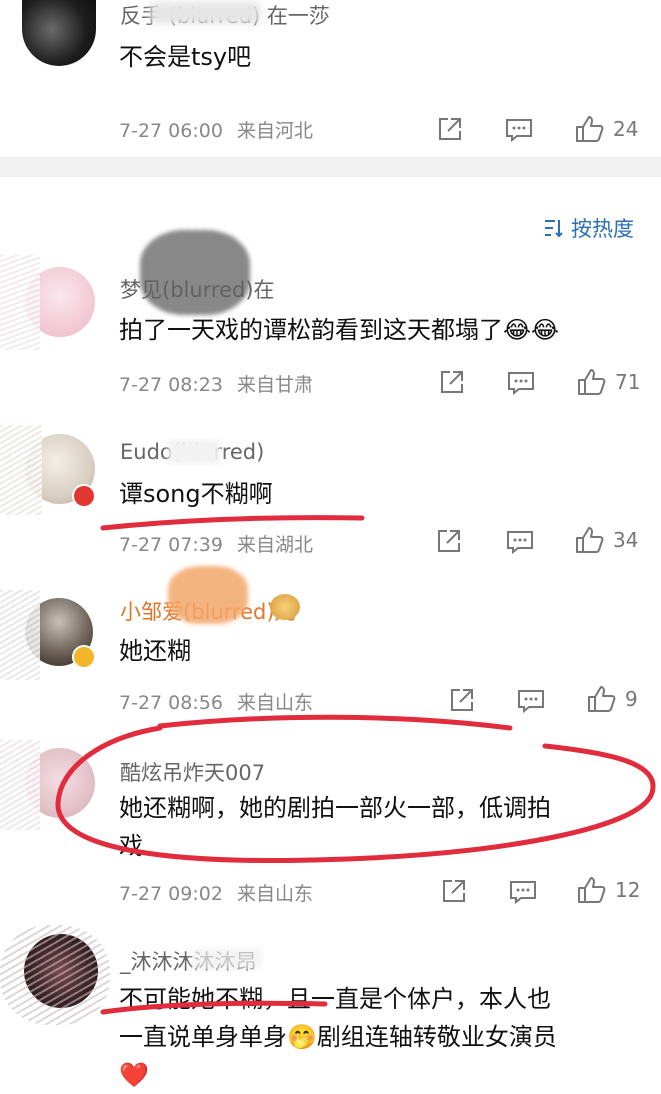 Image resolution: width=661 pixels, height=1094 pixels. I want to click on sort-toggle: 按热度, so click(588, 228).